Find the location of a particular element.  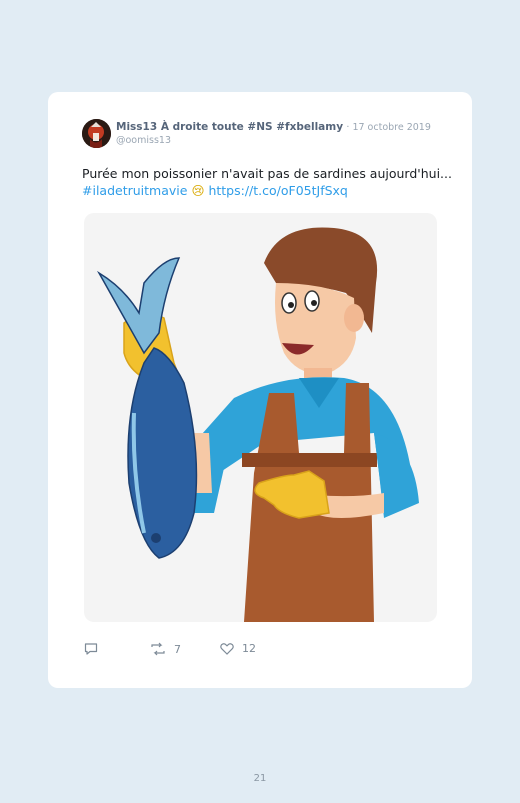

tweet-link: https://t.co/oF05tJfSxq is located at coordinates (277, 190).